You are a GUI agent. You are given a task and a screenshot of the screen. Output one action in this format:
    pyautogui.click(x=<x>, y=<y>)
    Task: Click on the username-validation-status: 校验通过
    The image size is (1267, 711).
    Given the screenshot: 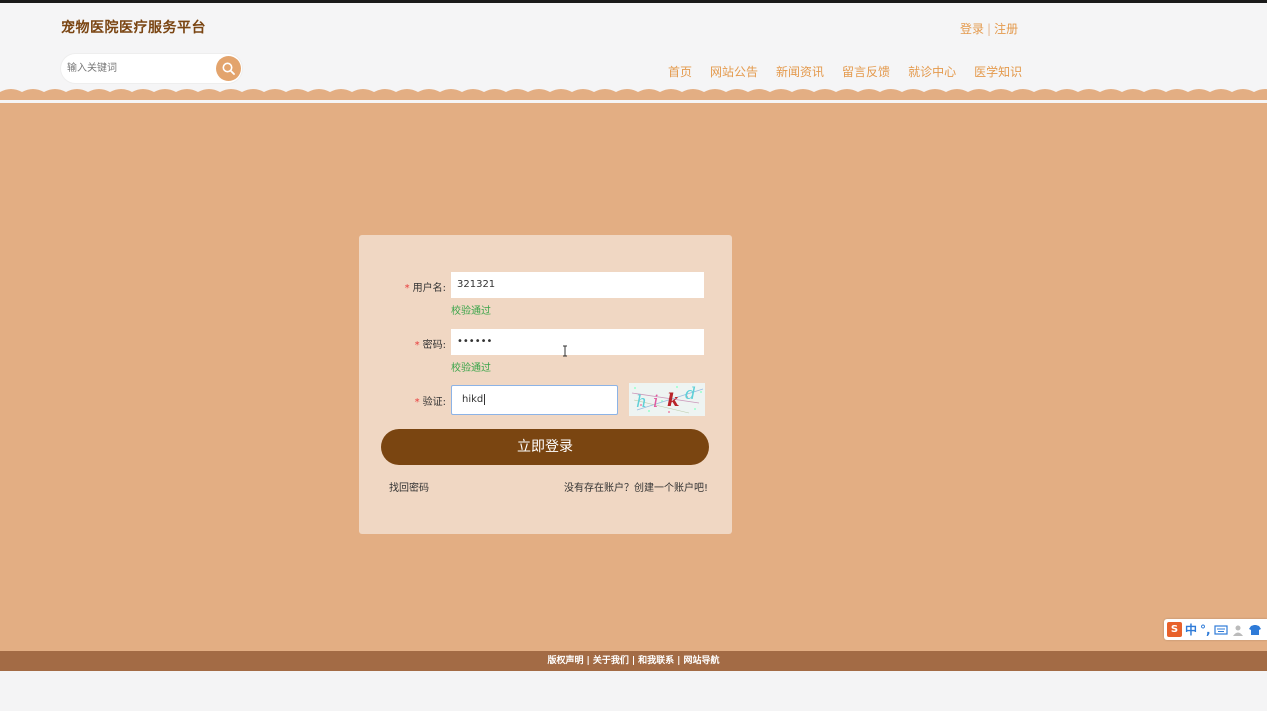 What is the action you would take?
    pyautogui.click(x=471, y=311)
    